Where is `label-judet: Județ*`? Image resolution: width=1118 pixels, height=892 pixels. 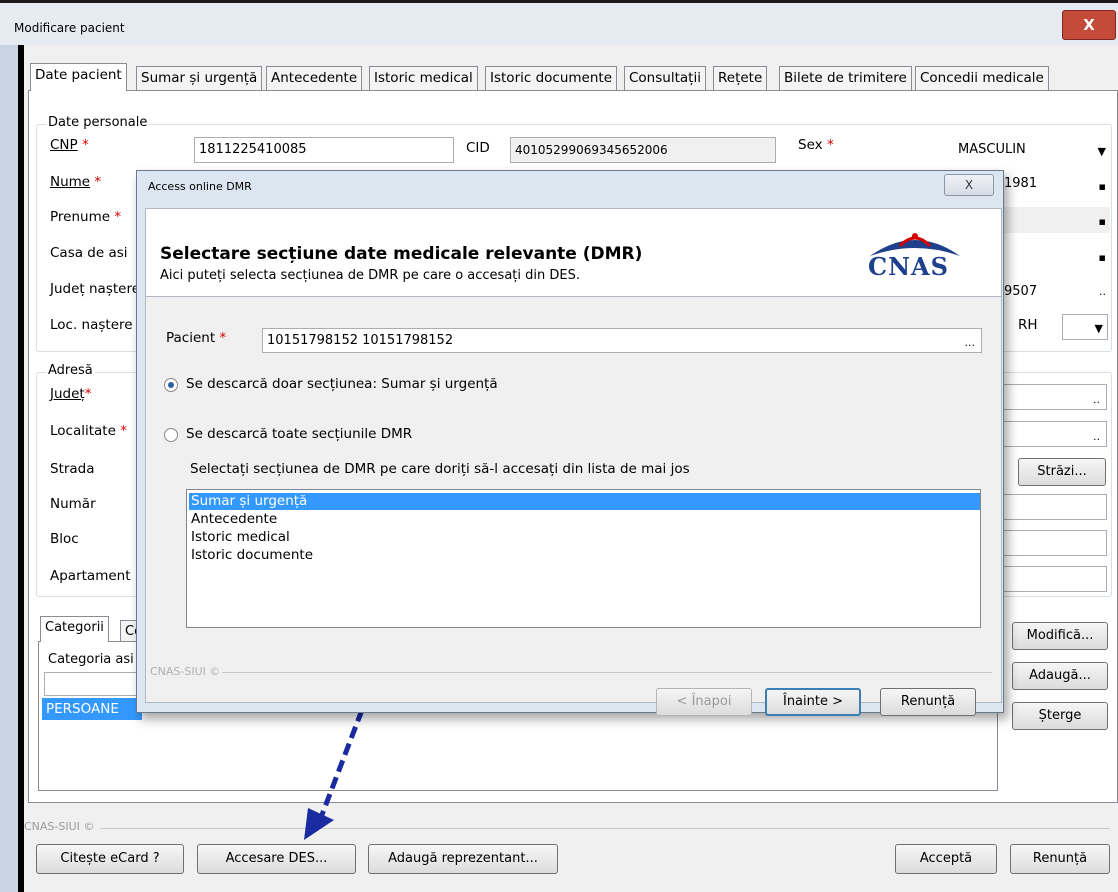
label-judet: Județ* is located at coordinates (70, 394).